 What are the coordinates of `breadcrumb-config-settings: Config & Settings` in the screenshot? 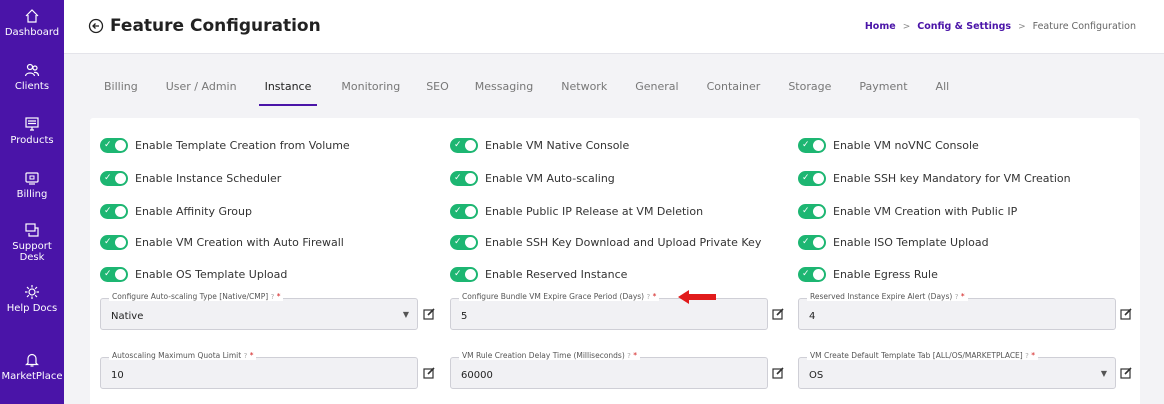 It's located at (964, 26).